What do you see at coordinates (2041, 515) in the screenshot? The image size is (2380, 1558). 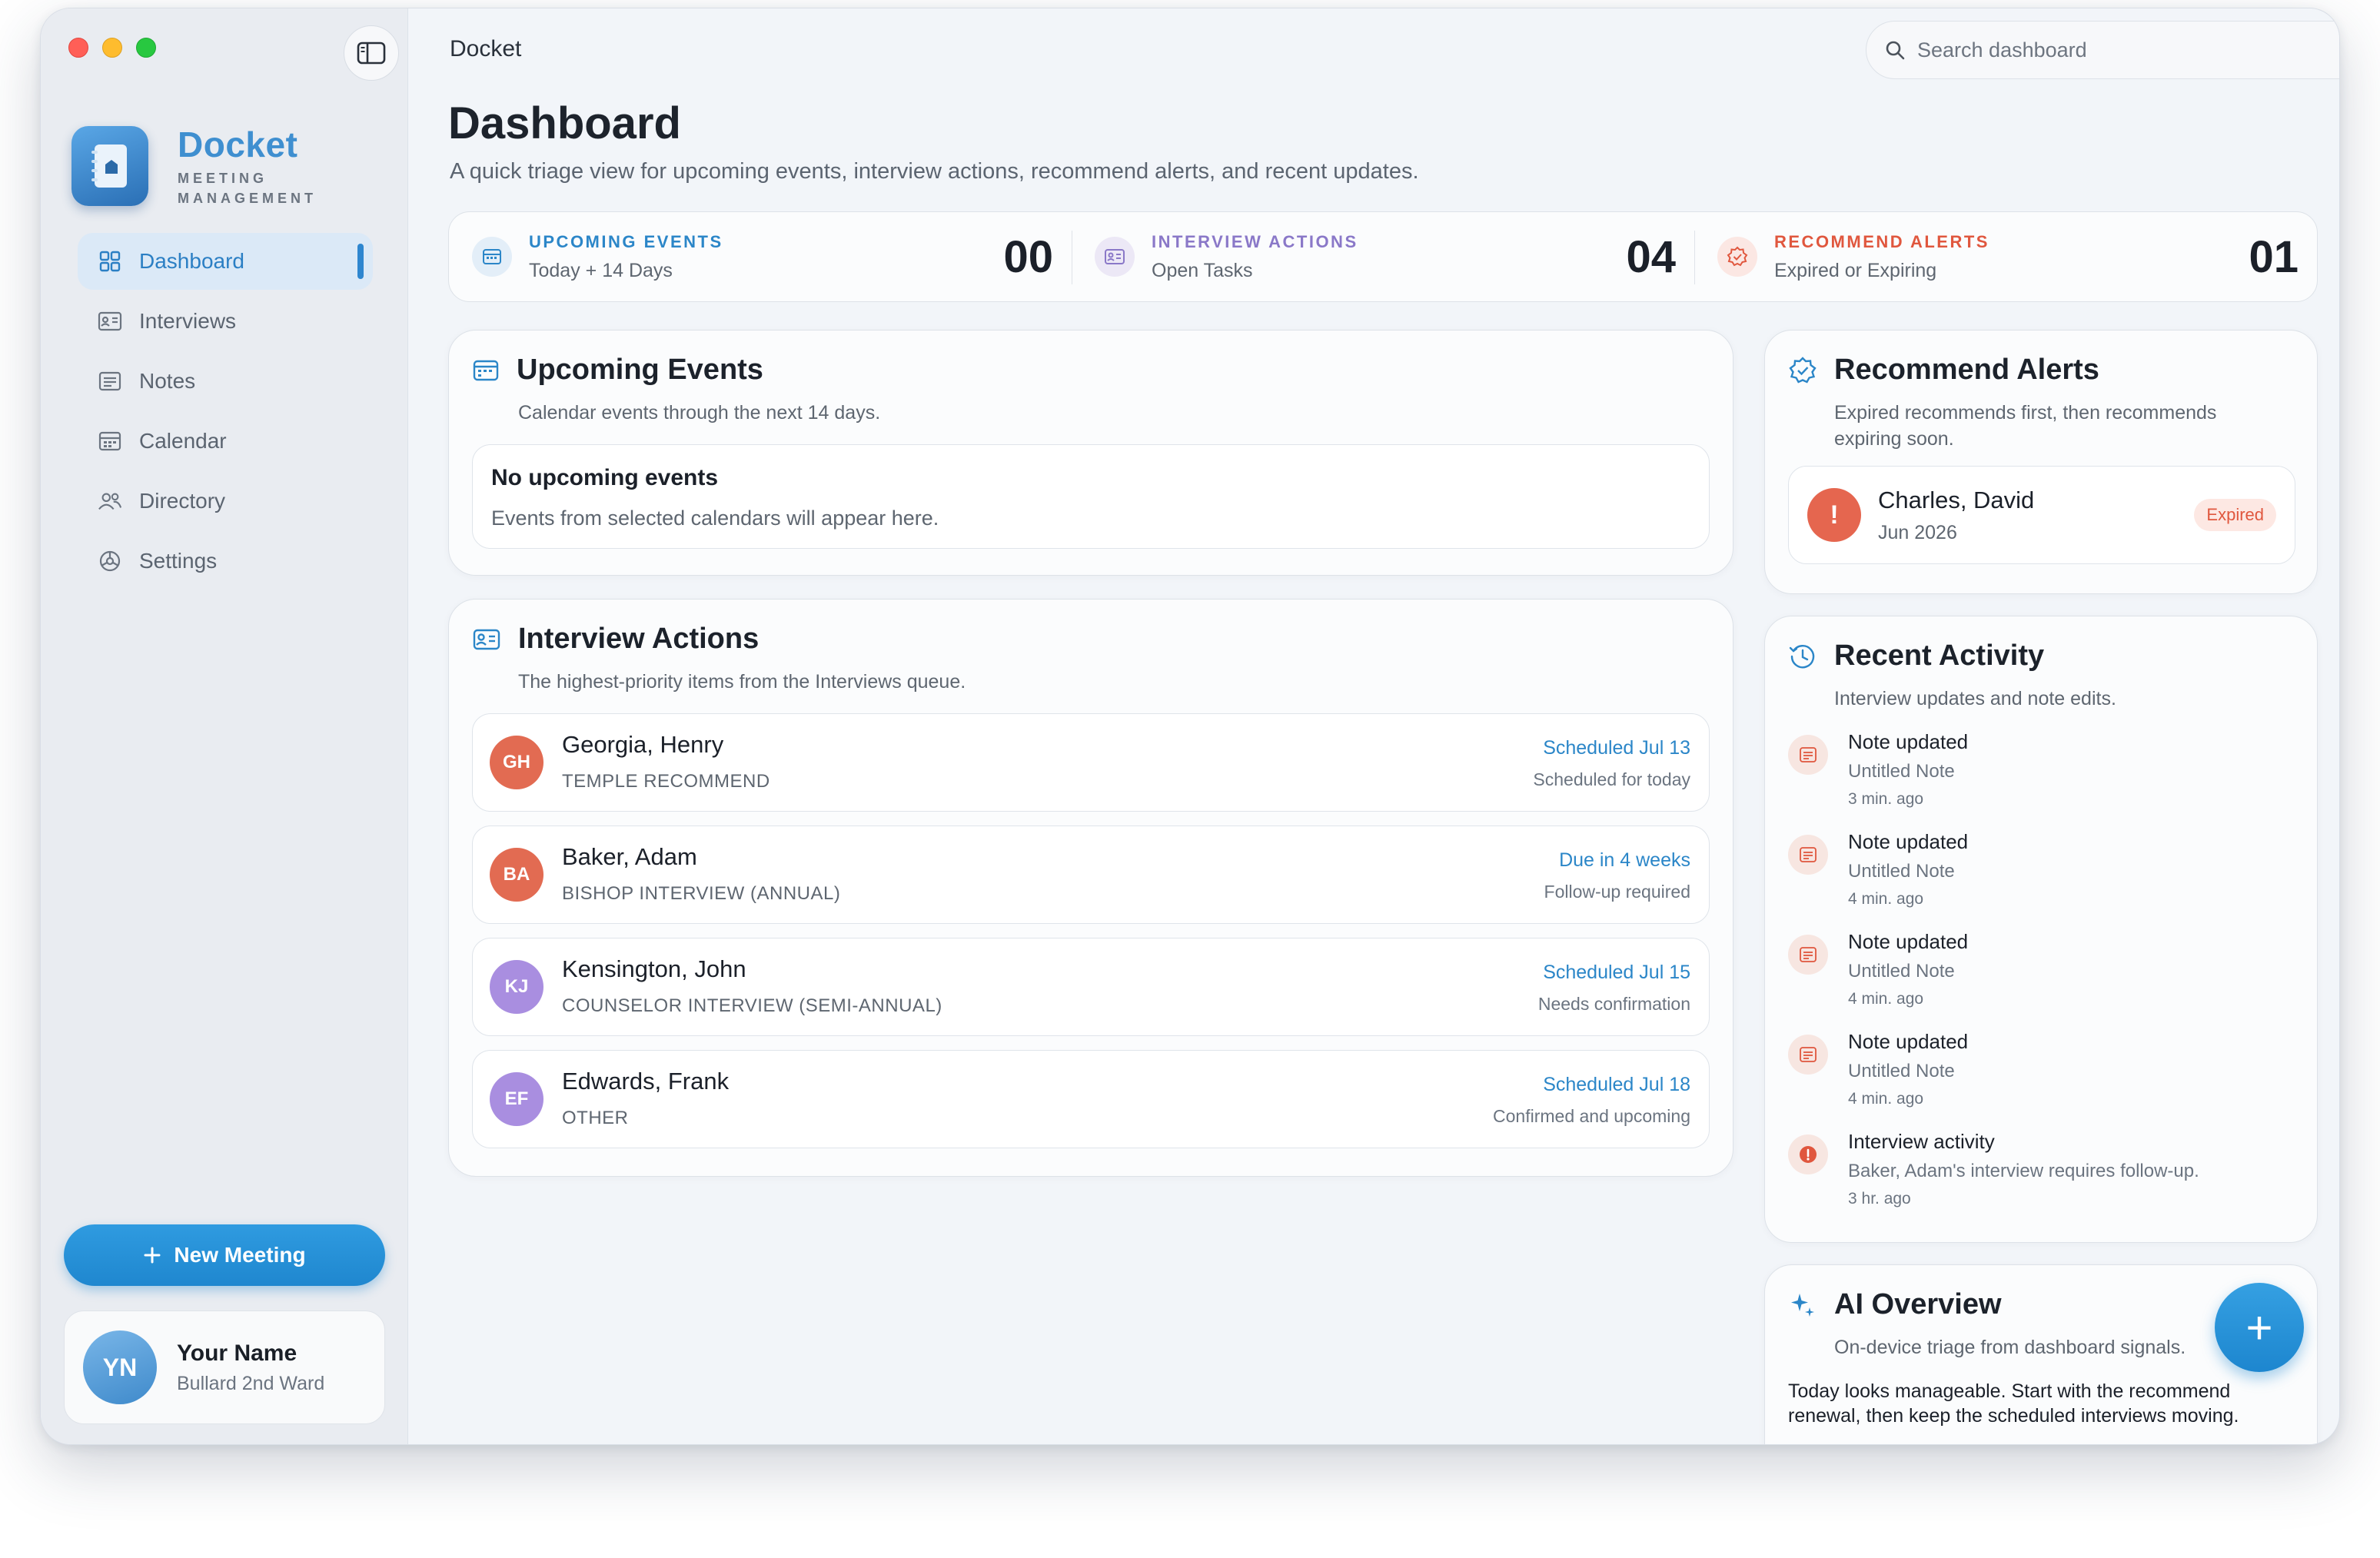 I see `recommend-alert-row: ! Charles, David Jun 2026 Expired` at bounding box center [2041, 515].